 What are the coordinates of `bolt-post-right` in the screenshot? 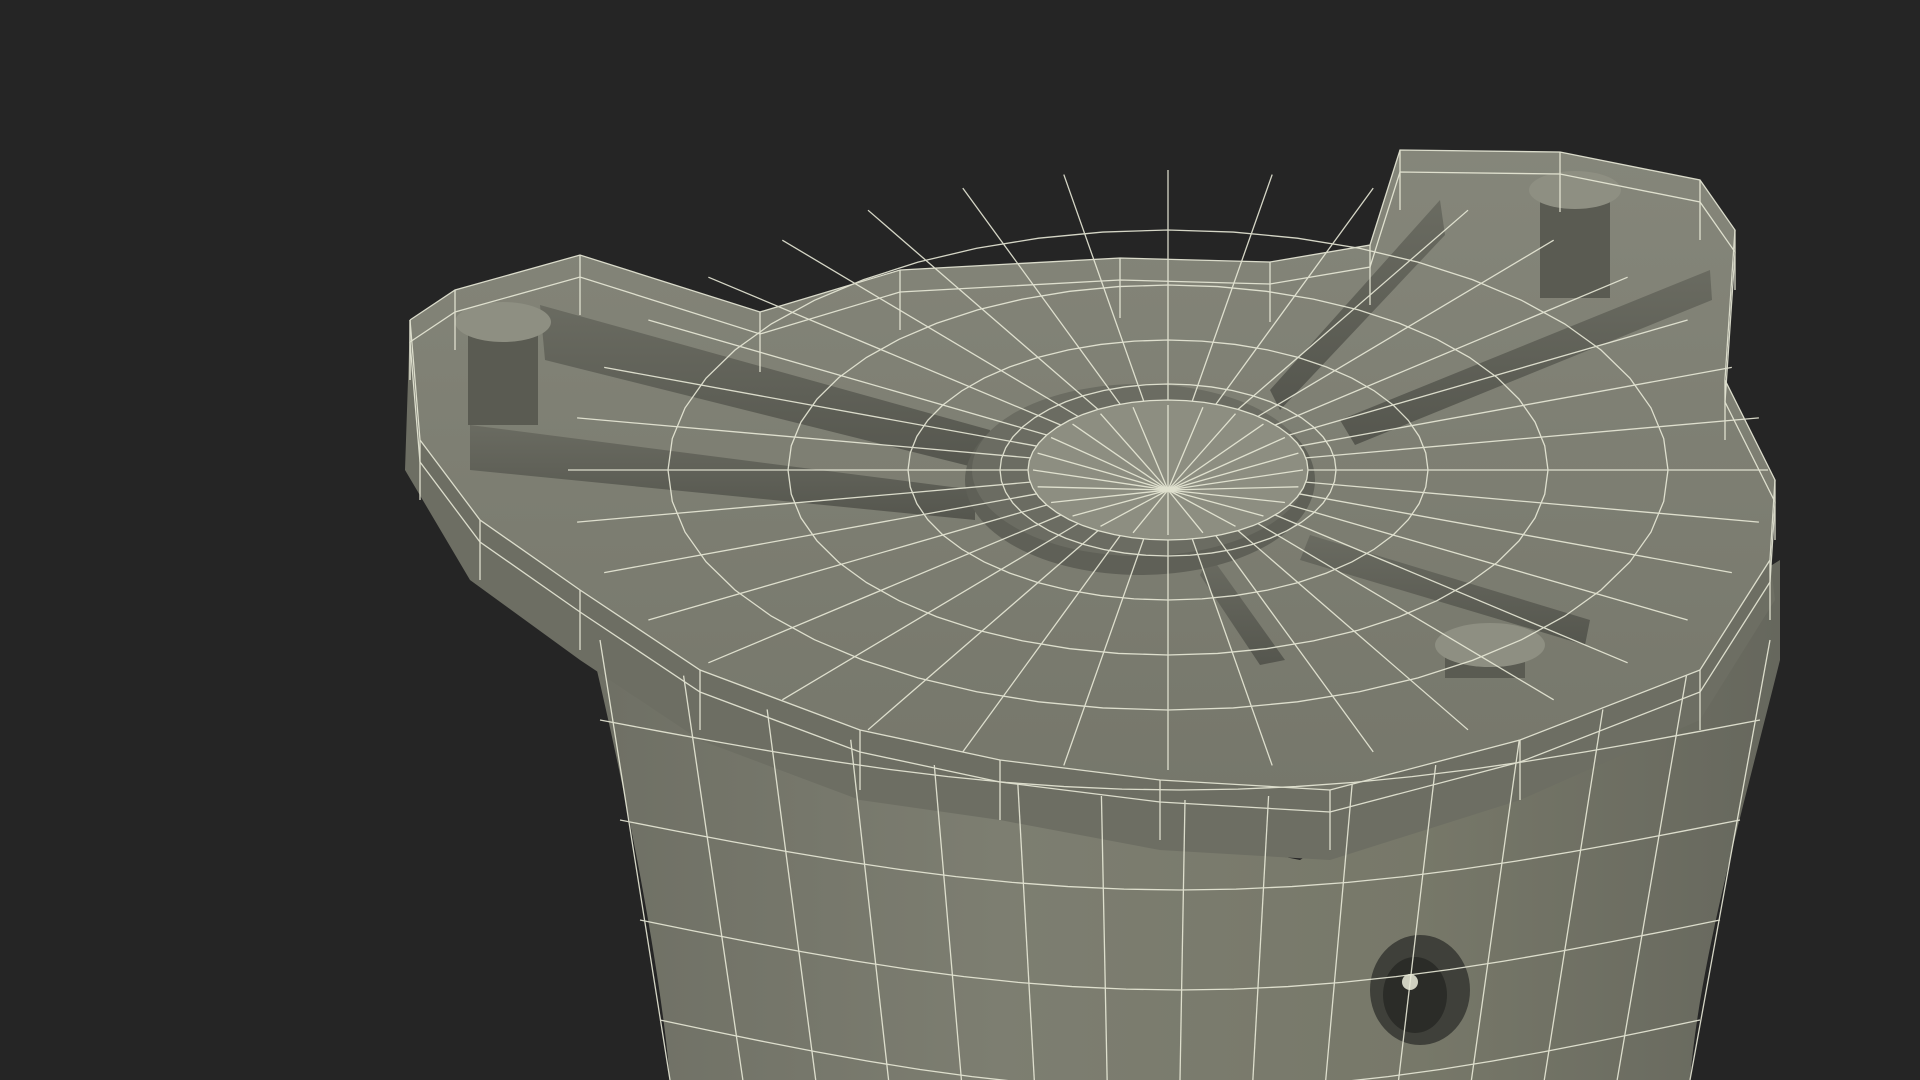 It's located at (1575, 234).